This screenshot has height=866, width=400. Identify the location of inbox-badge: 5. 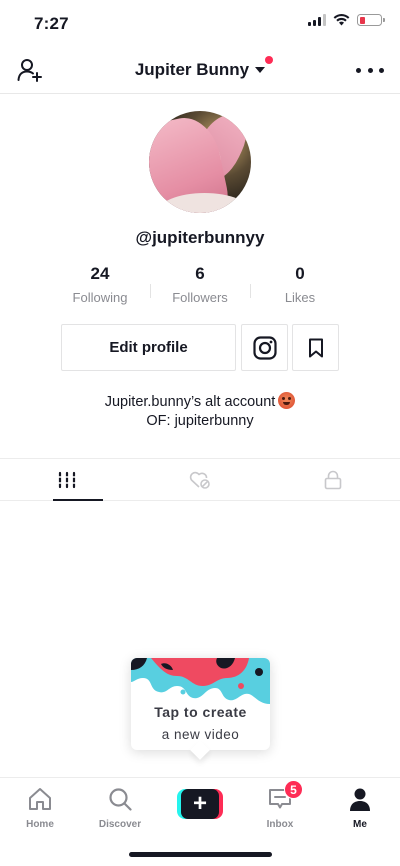
(293, 789).